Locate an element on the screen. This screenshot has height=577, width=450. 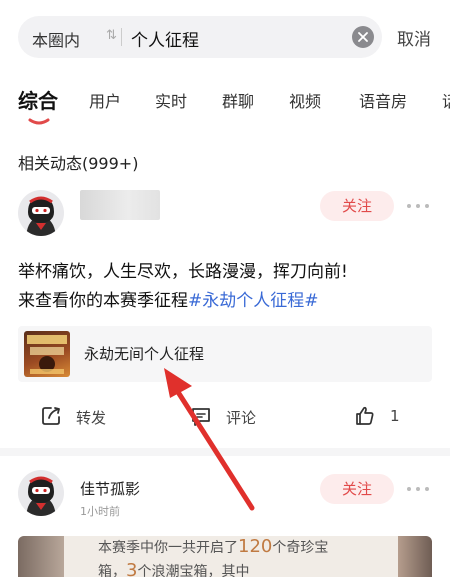
repost-label: 转发 is located at coordinates (91, 418).